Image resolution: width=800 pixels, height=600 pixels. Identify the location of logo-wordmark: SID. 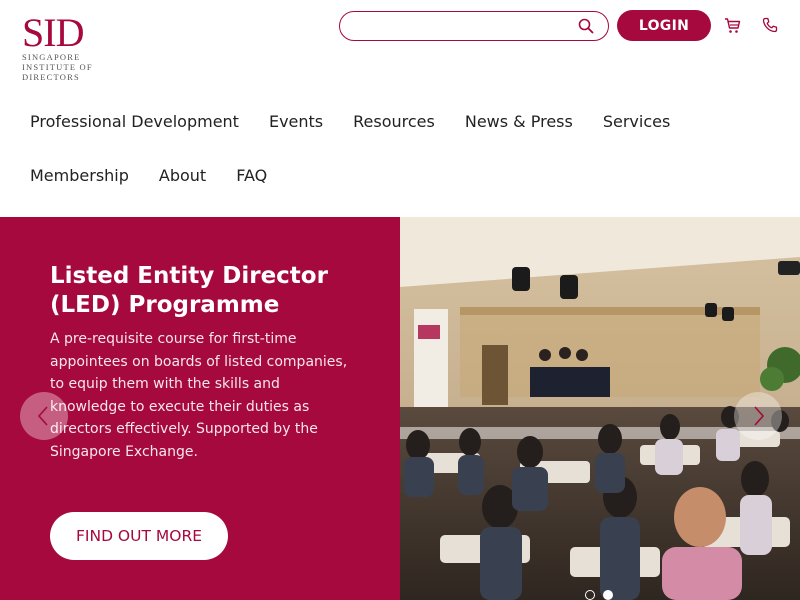
(53, 32).